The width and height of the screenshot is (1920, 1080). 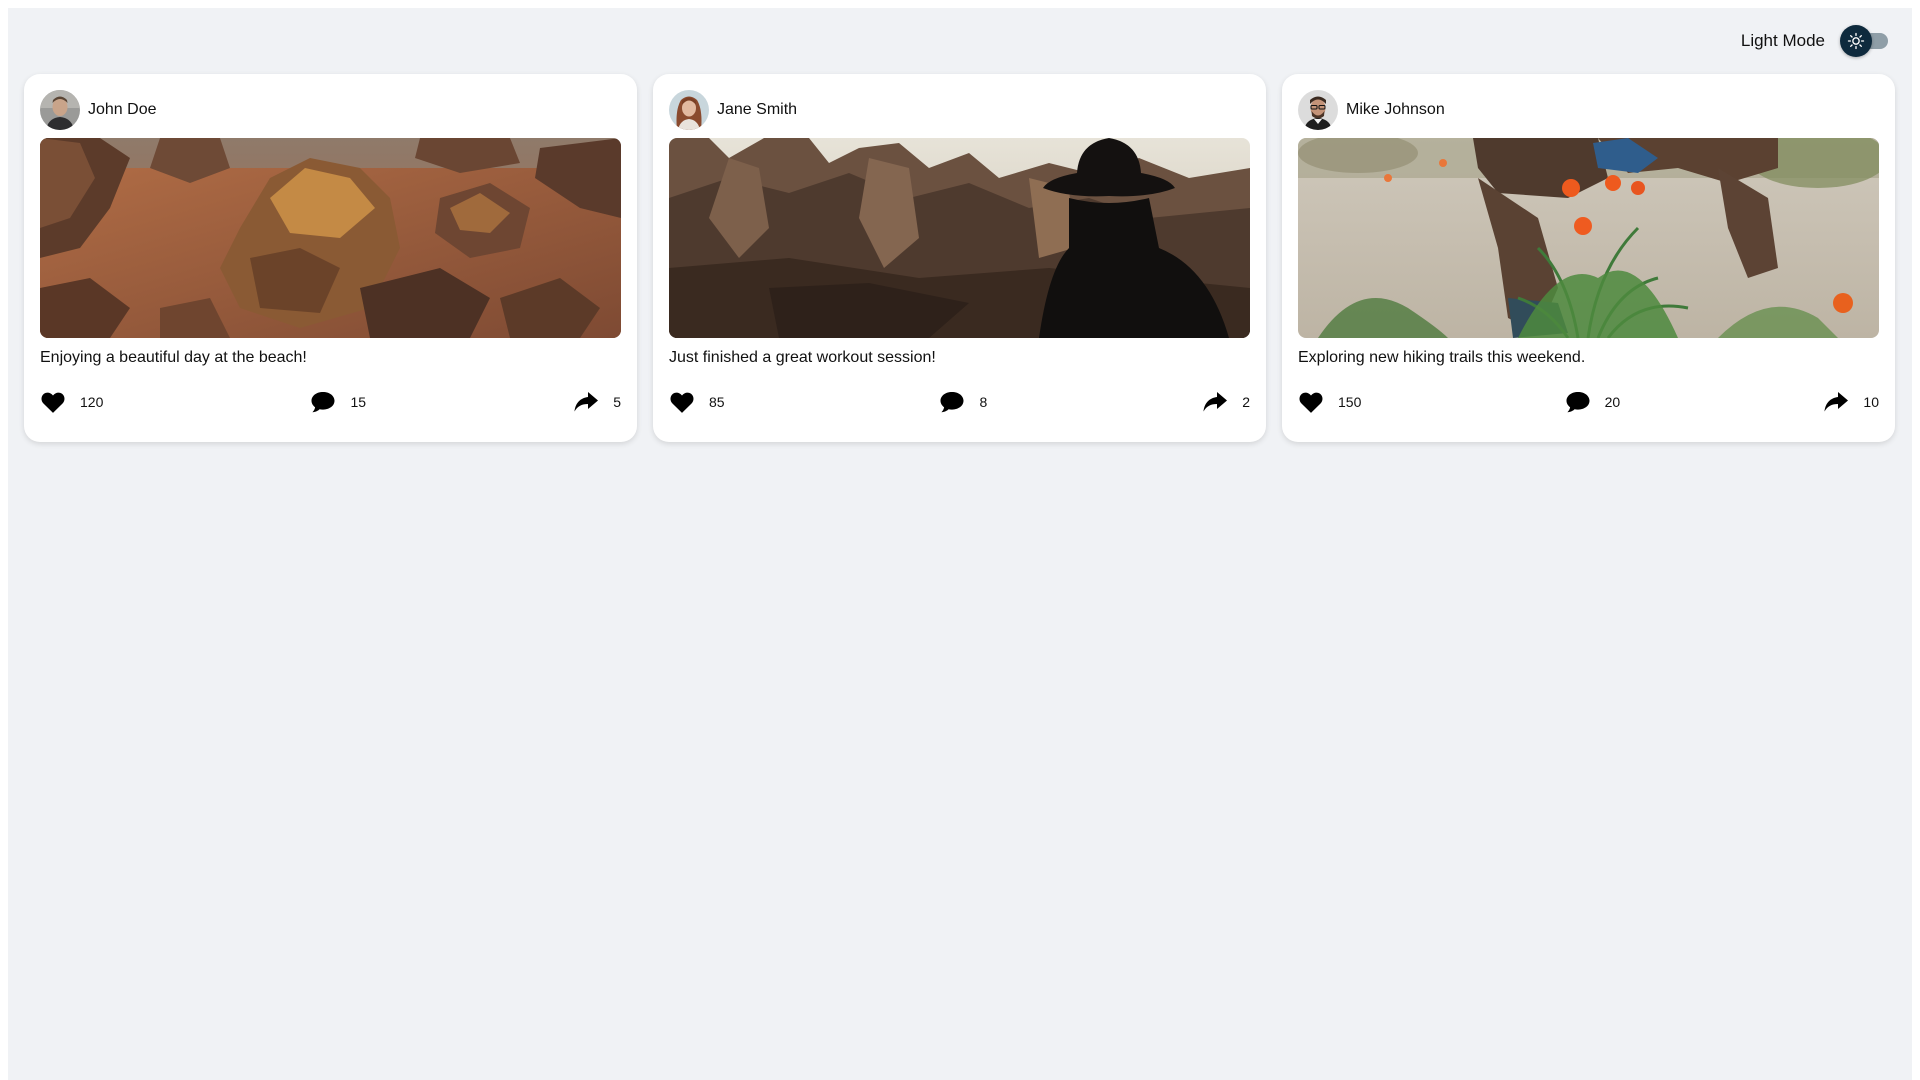 What do you see at coordinates (1588, 110) in the screenshot?
I see `post-header: Mike Johnson` at bounding box center [1588, 110].